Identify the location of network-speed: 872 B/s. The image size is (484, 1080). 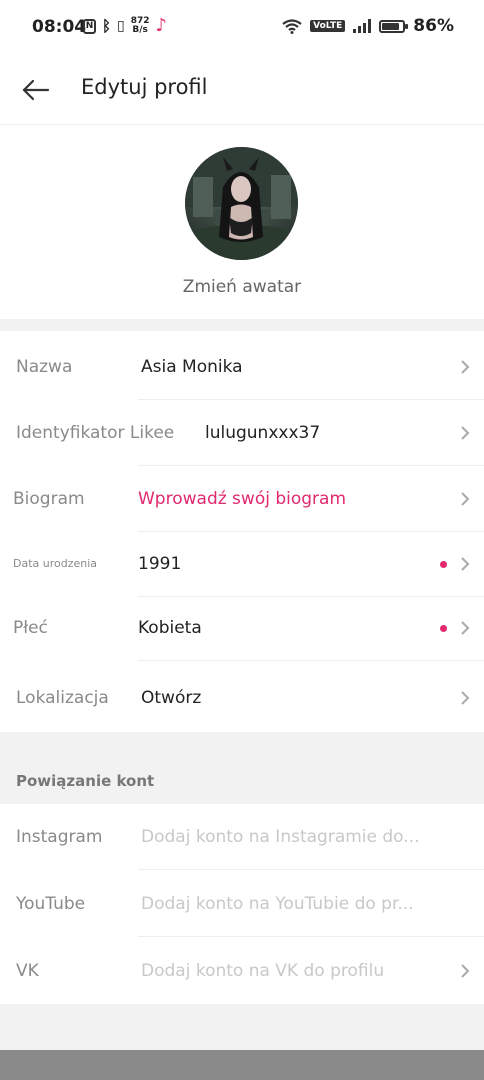
(140, 26).